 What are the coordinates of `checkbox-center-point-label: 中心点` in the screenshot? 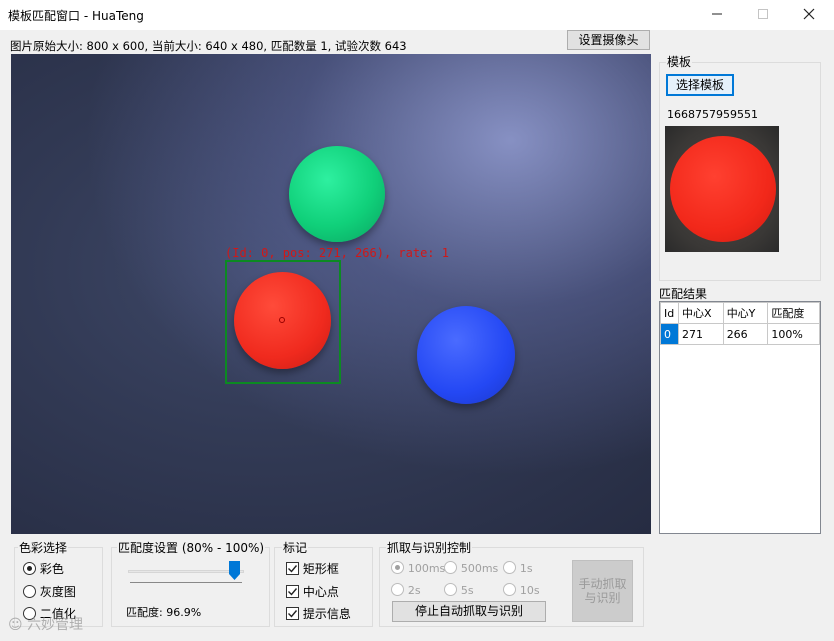 It's located at (320, 592).